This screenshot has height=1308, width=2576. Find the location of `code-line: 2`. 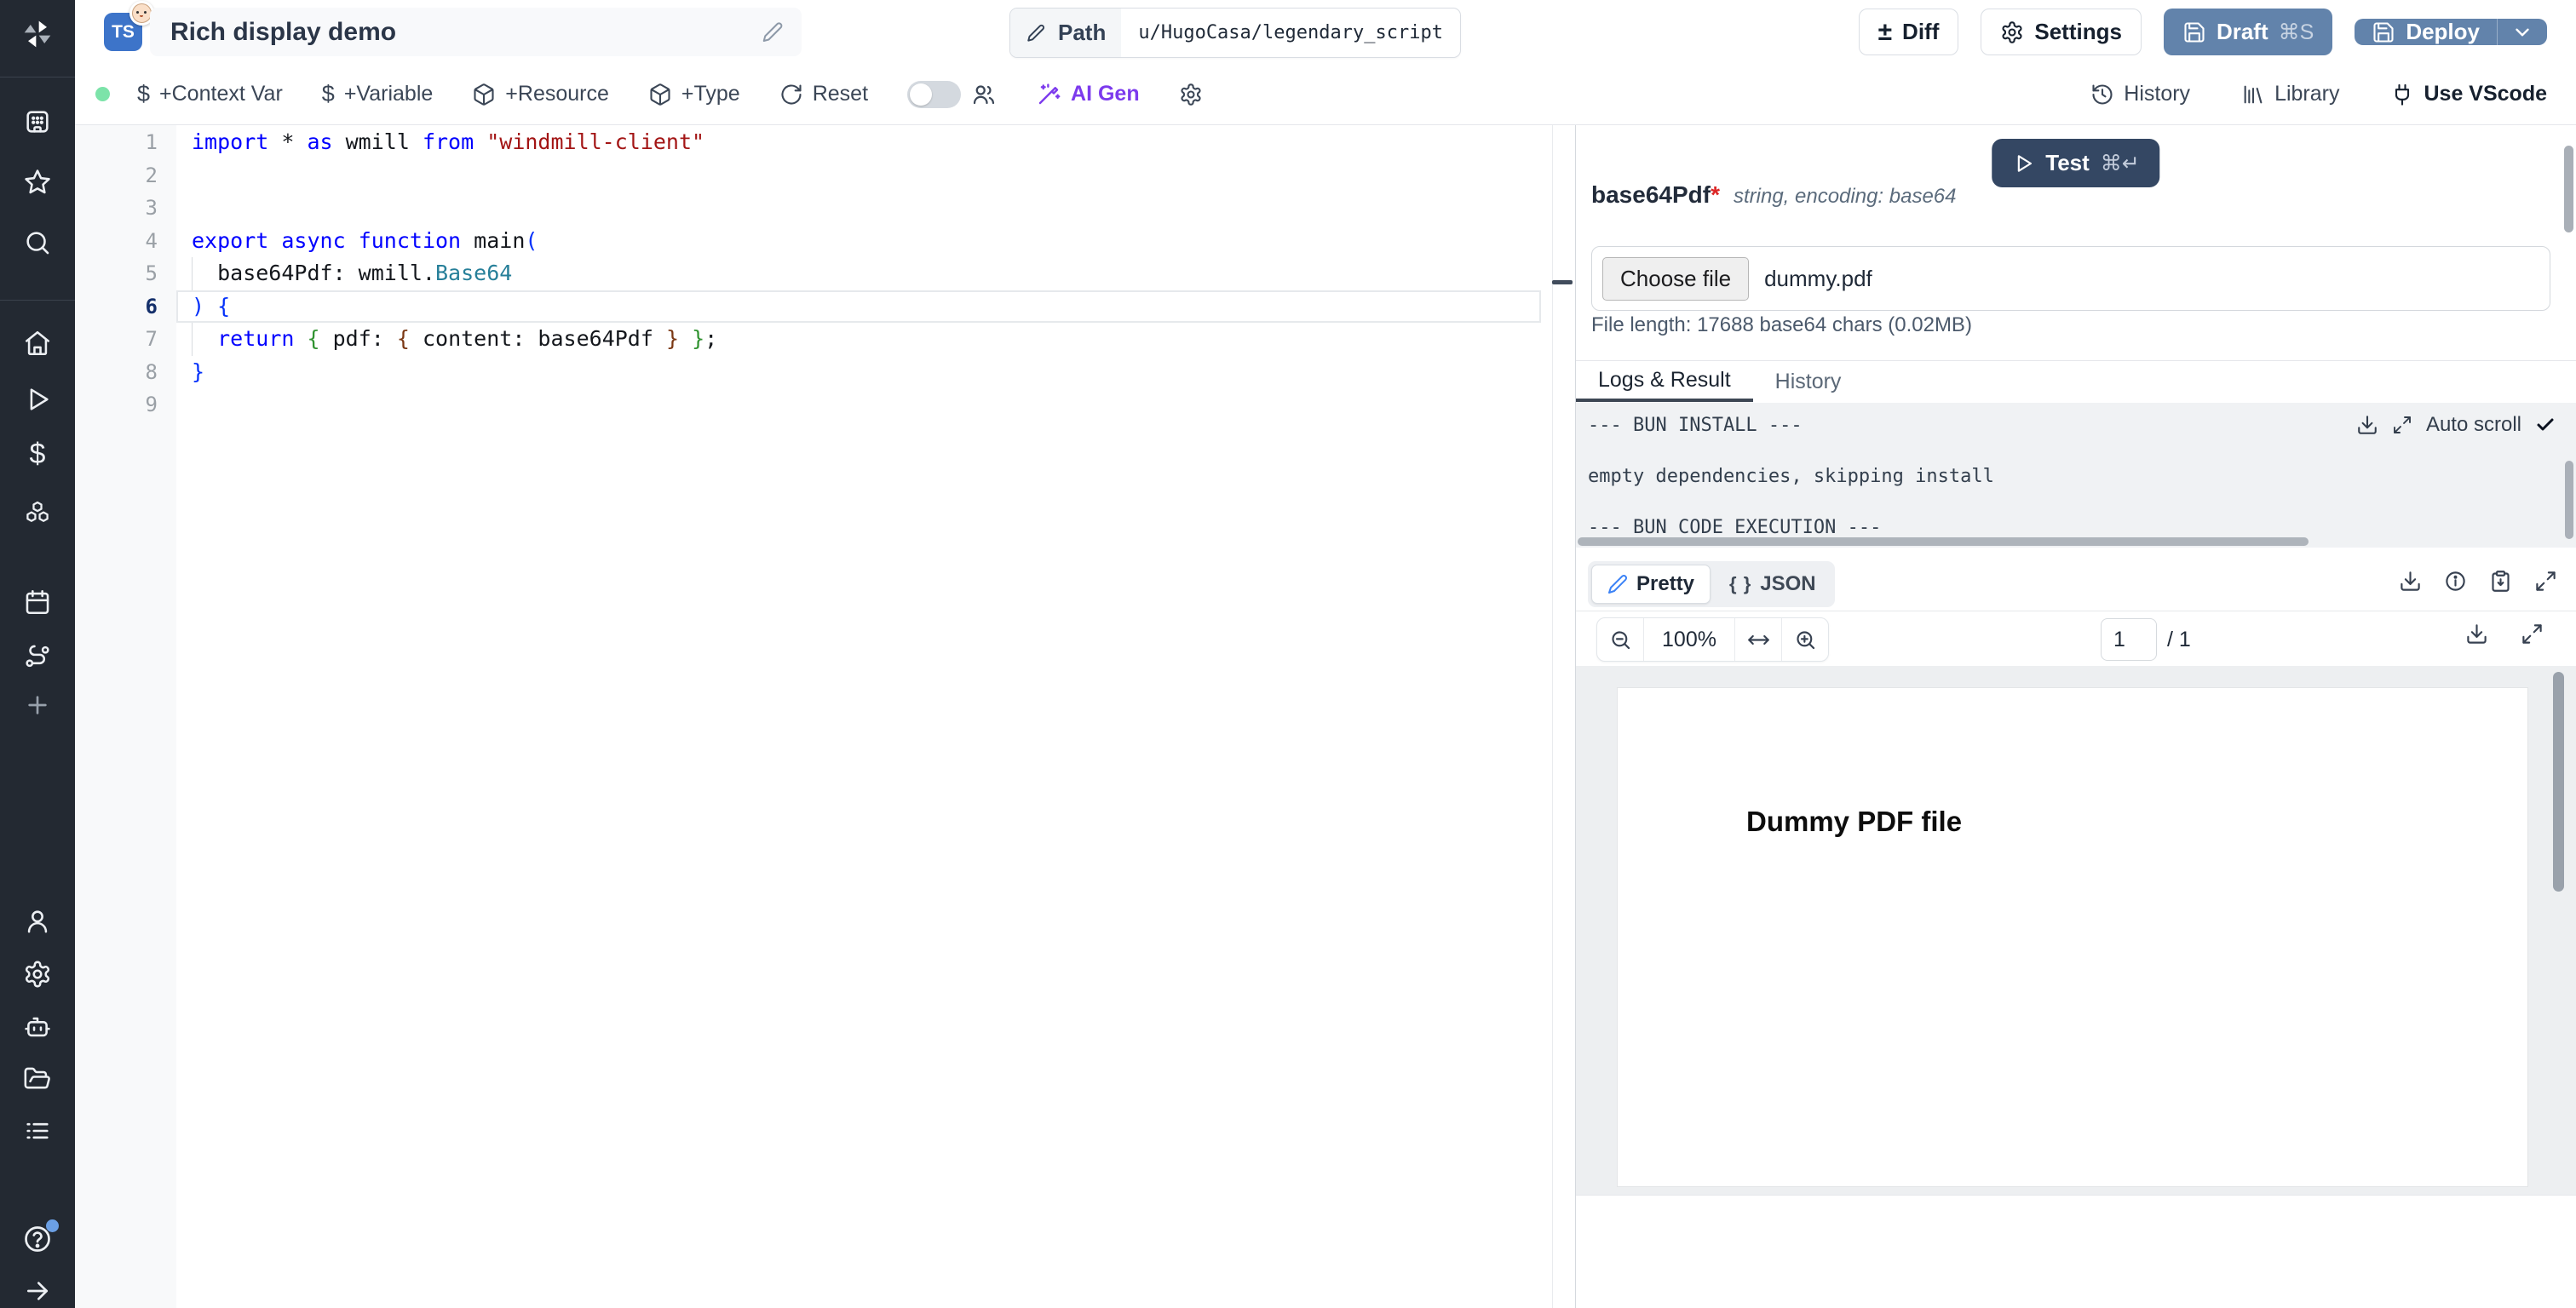

code-line: 2 is located at coordinates (813, 175).